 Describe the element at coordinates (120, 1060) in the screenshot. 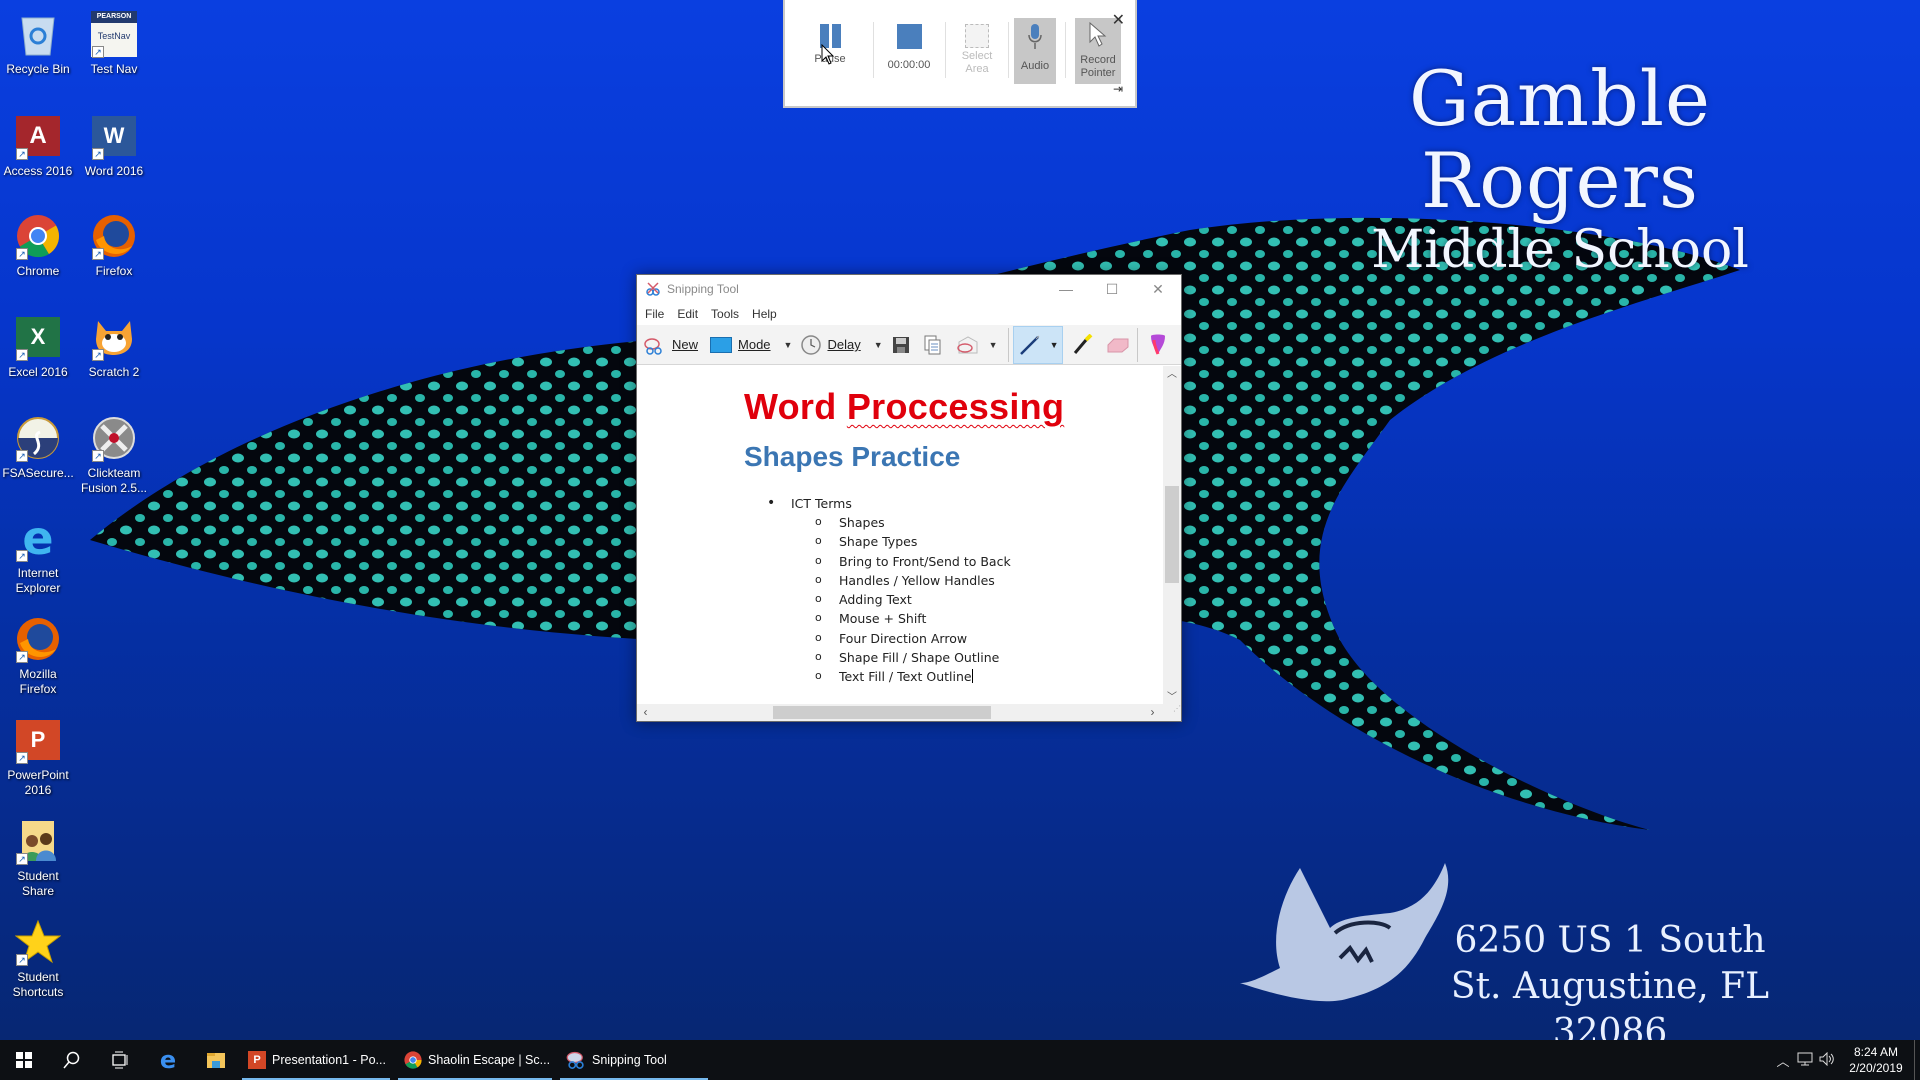

I see `task-view-button` at that location.